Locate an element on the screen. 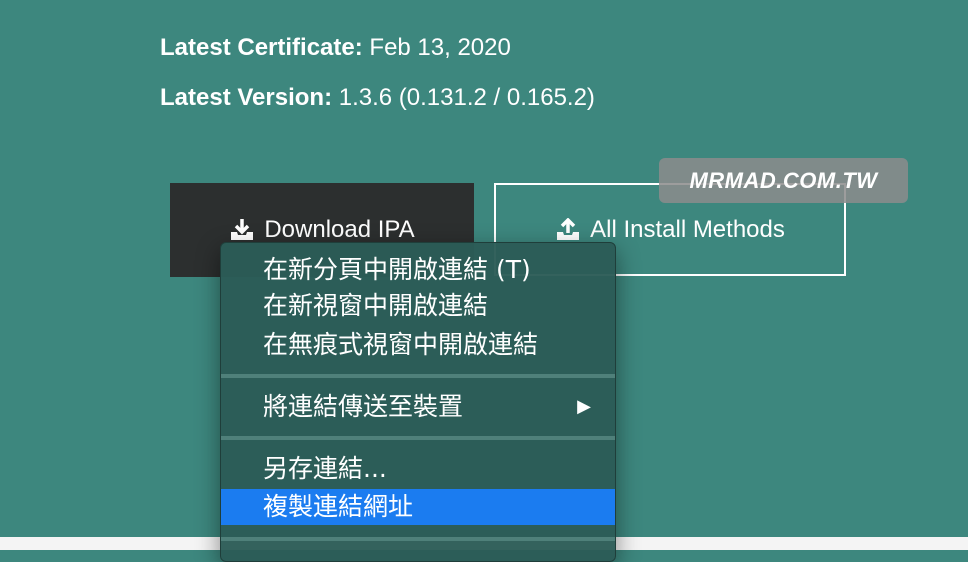  menu-item-send-to-device: 將連結傳送至裝置 ▶ is located at coordinates (418, 407).